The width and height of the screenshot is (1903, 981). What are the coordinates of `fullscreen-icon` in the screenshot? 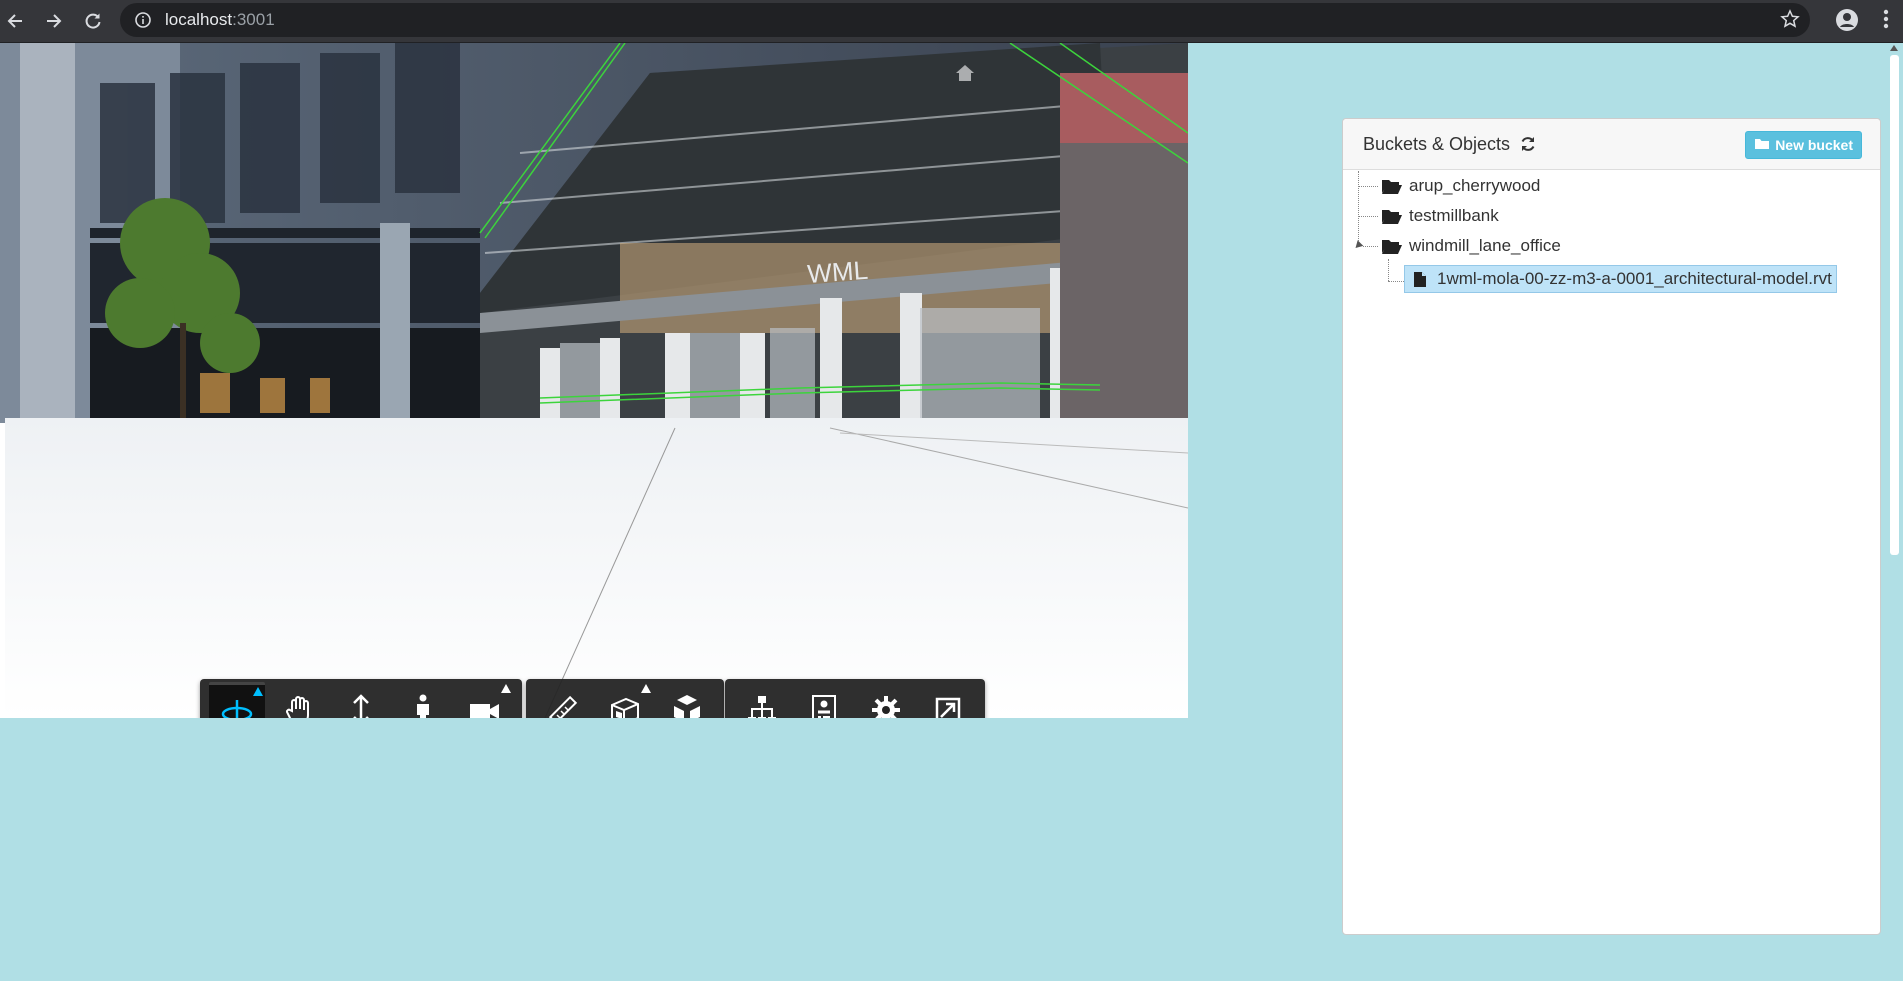 It's located at (948, 700).